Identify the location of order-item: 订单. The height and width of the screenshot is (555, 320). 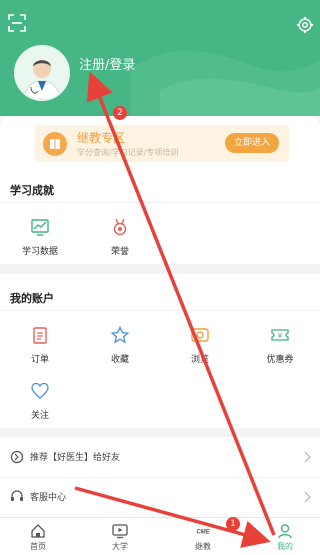
(40, 345).